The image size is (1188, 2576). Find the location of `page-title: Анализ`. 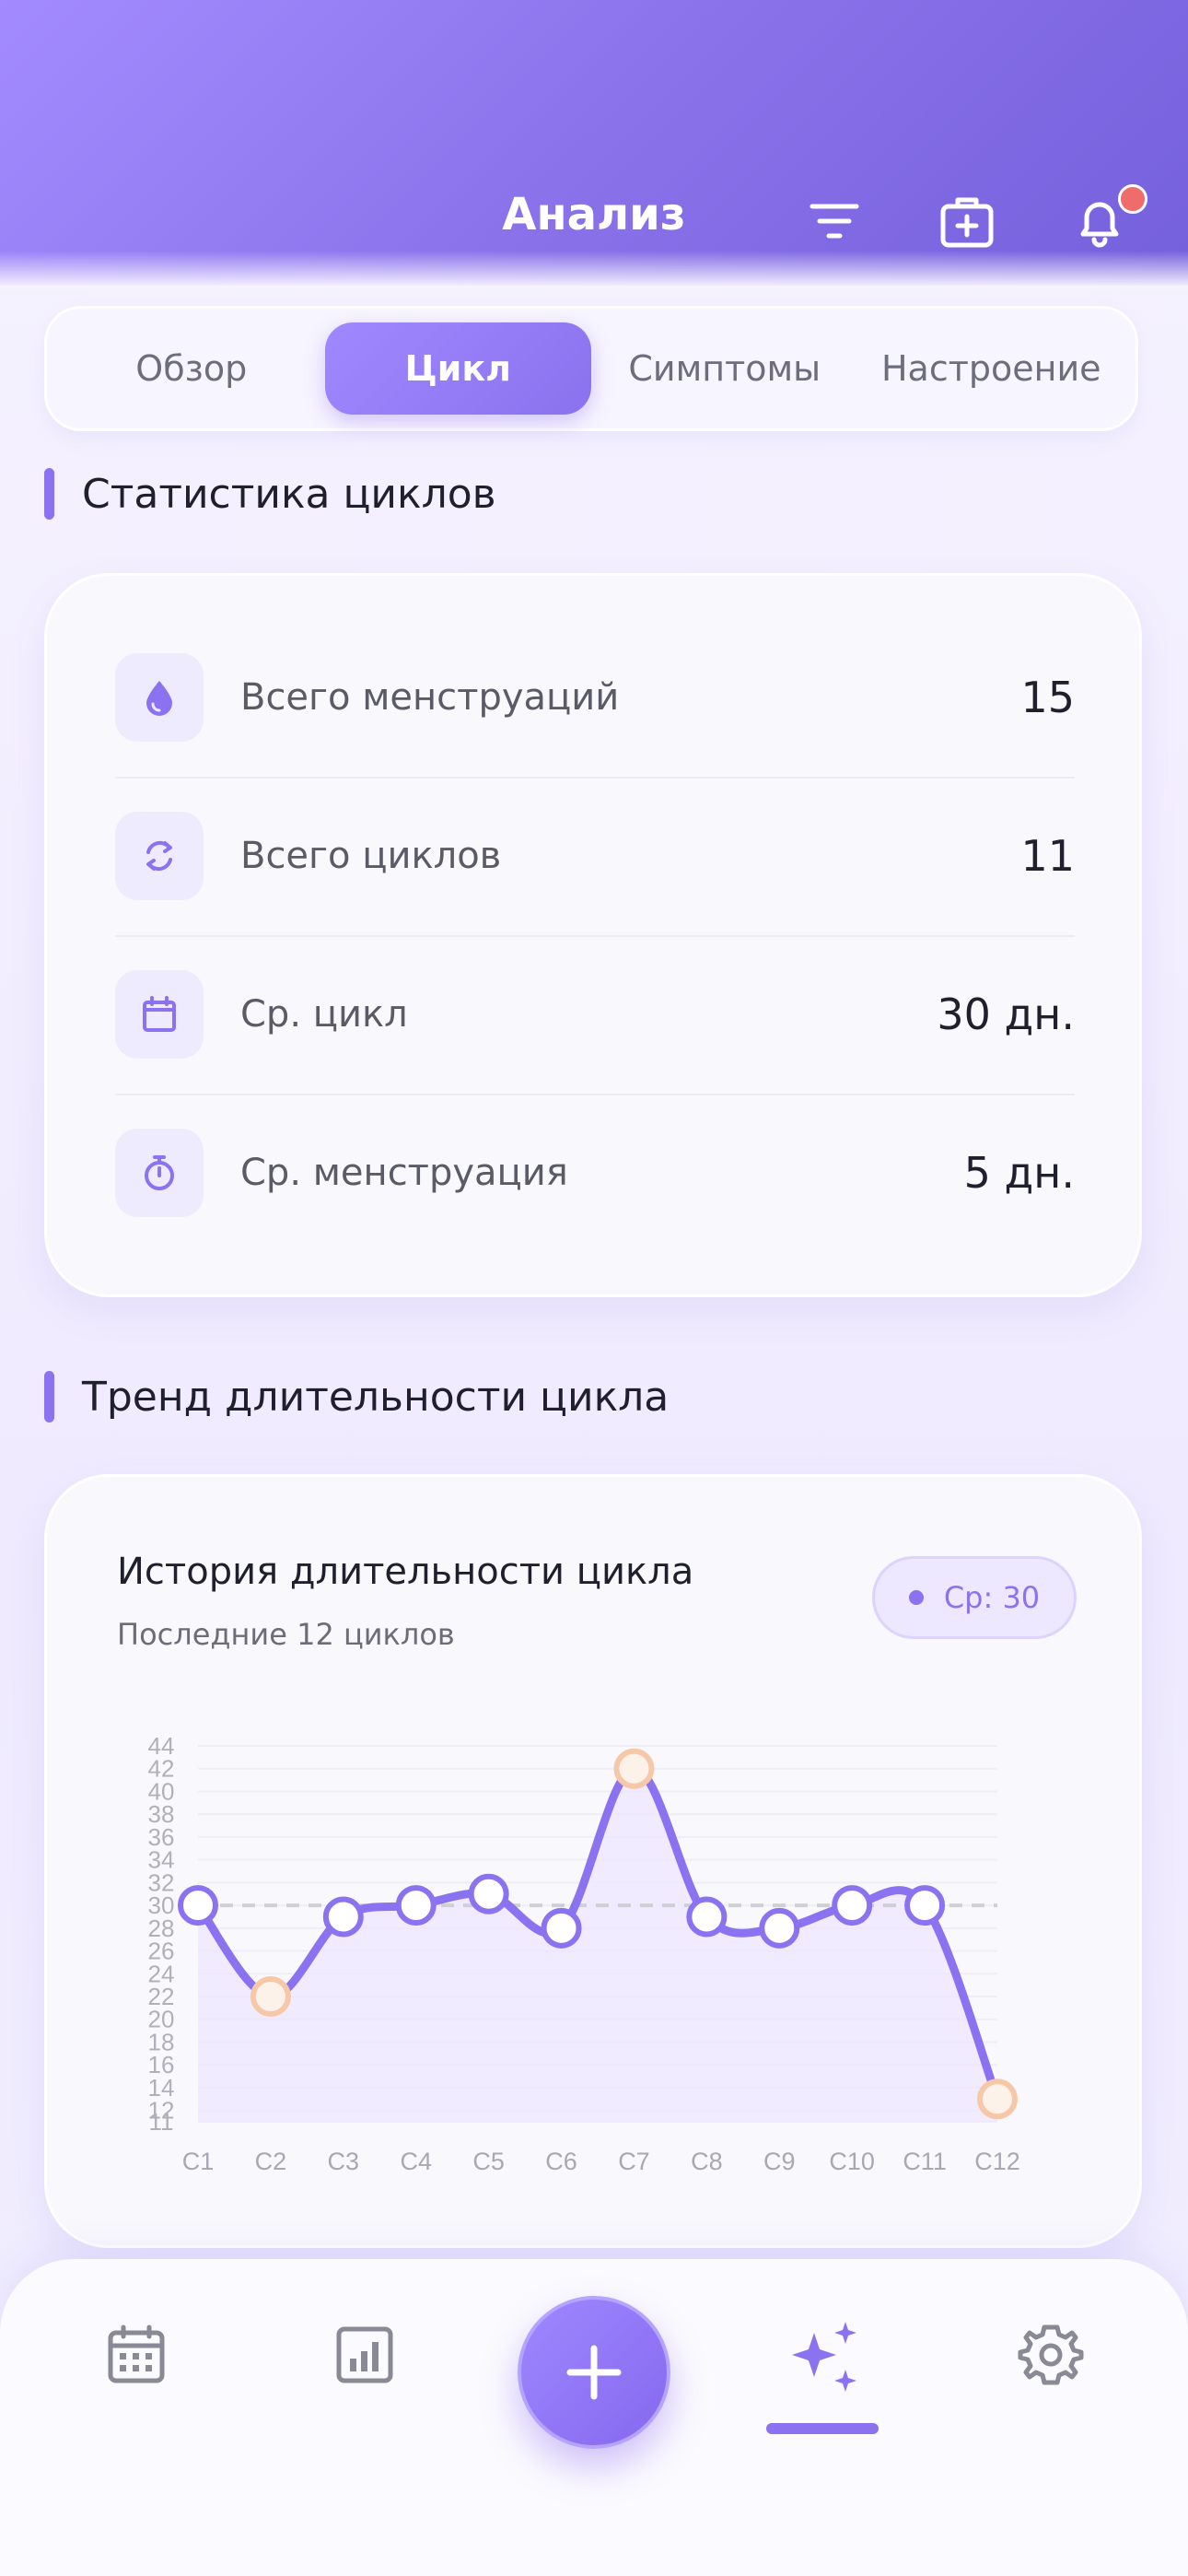

page-title: Анализ is located at coordinates (594, 214).